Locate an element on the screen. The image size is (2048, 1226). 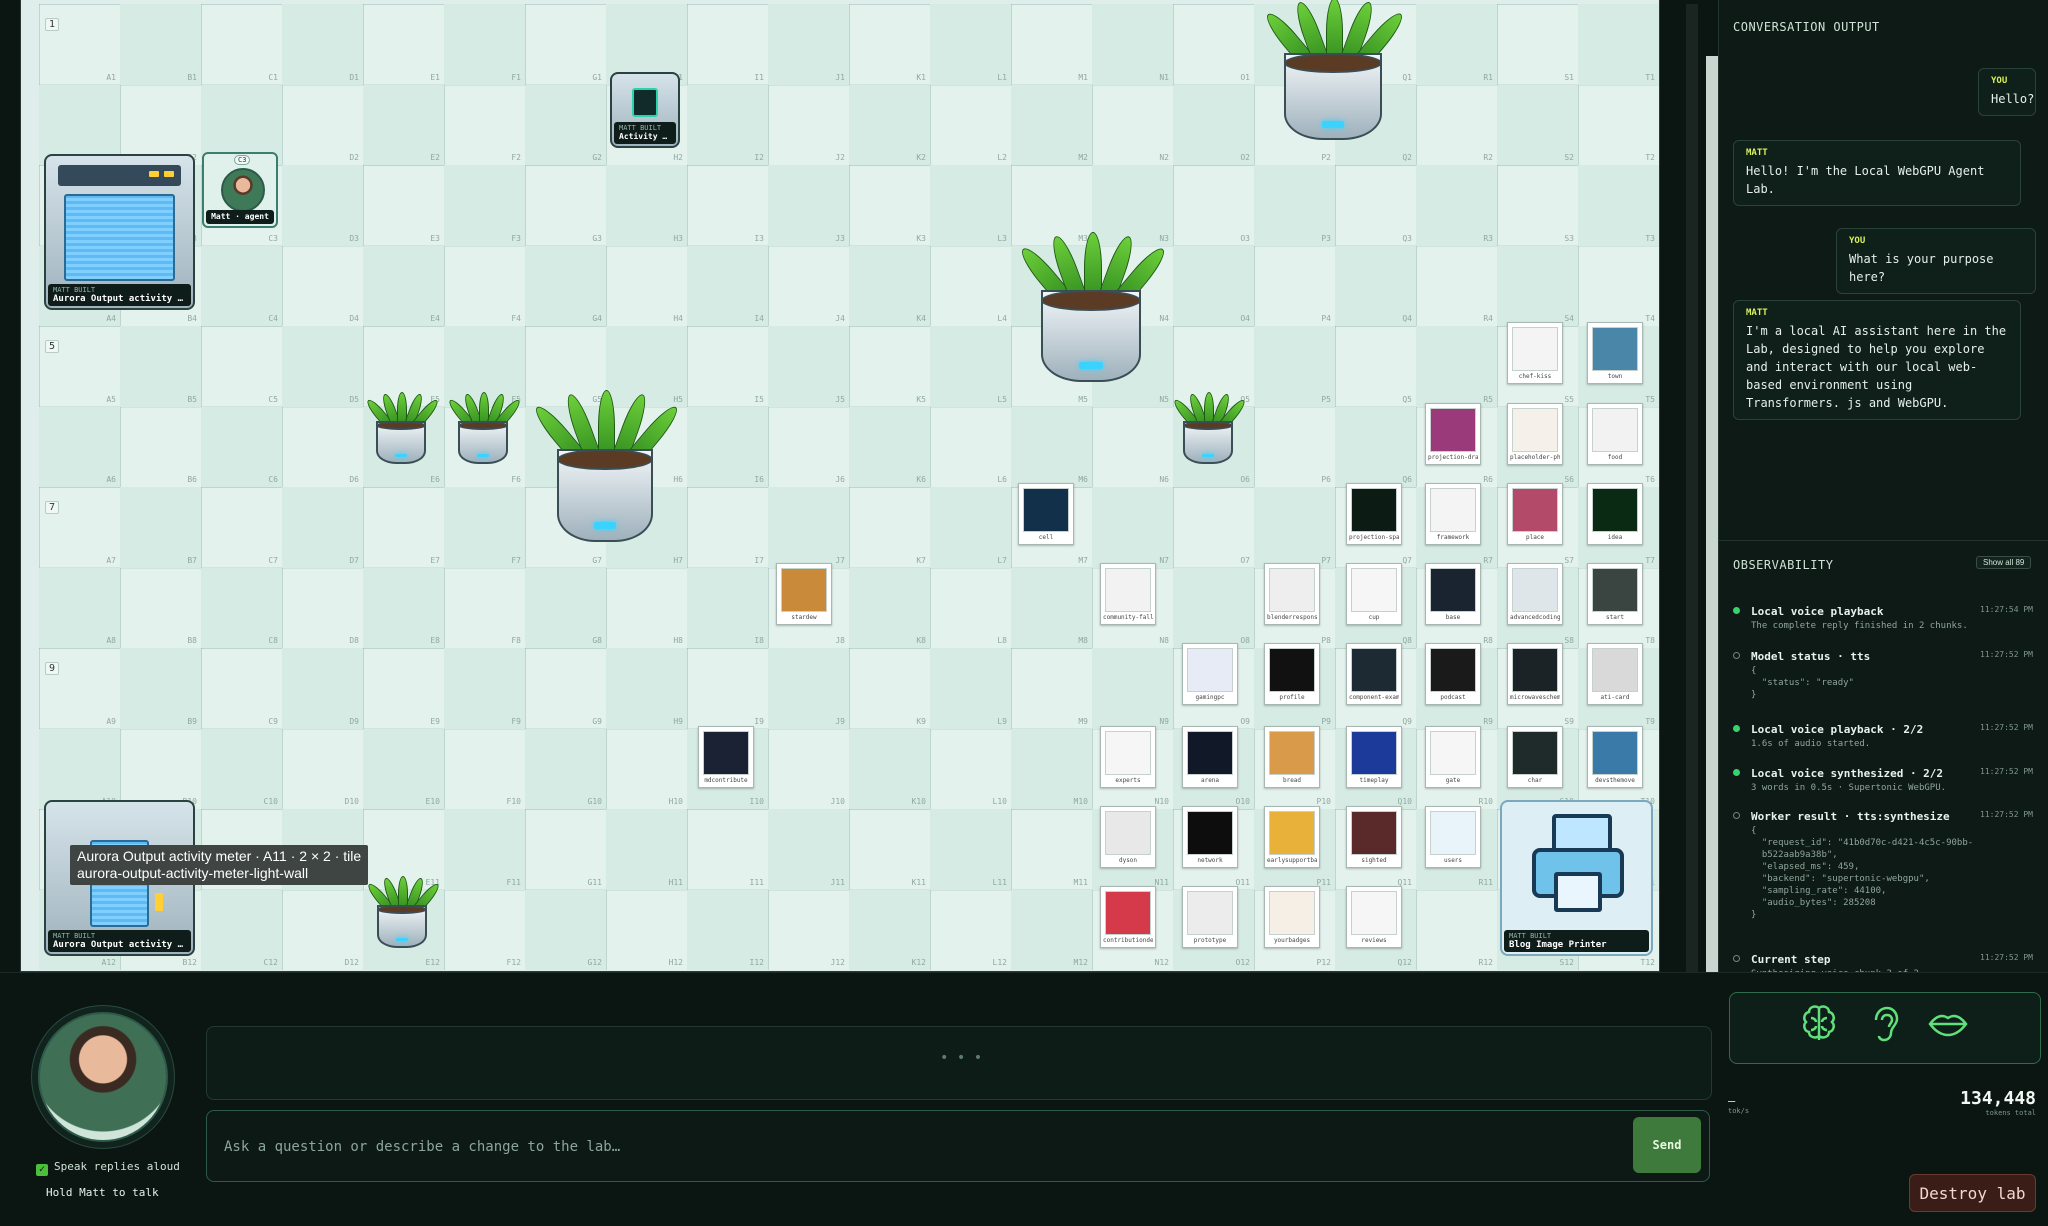
photo-polaroid: arena is located at coordinates (1210, 757).